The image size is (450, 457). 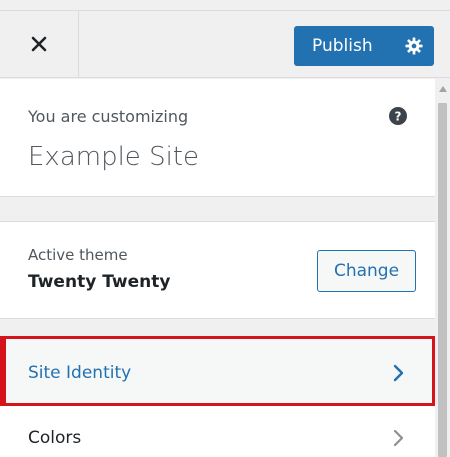 I want to click on menu-item-label: Site Identity, so click(x=80, y=373).